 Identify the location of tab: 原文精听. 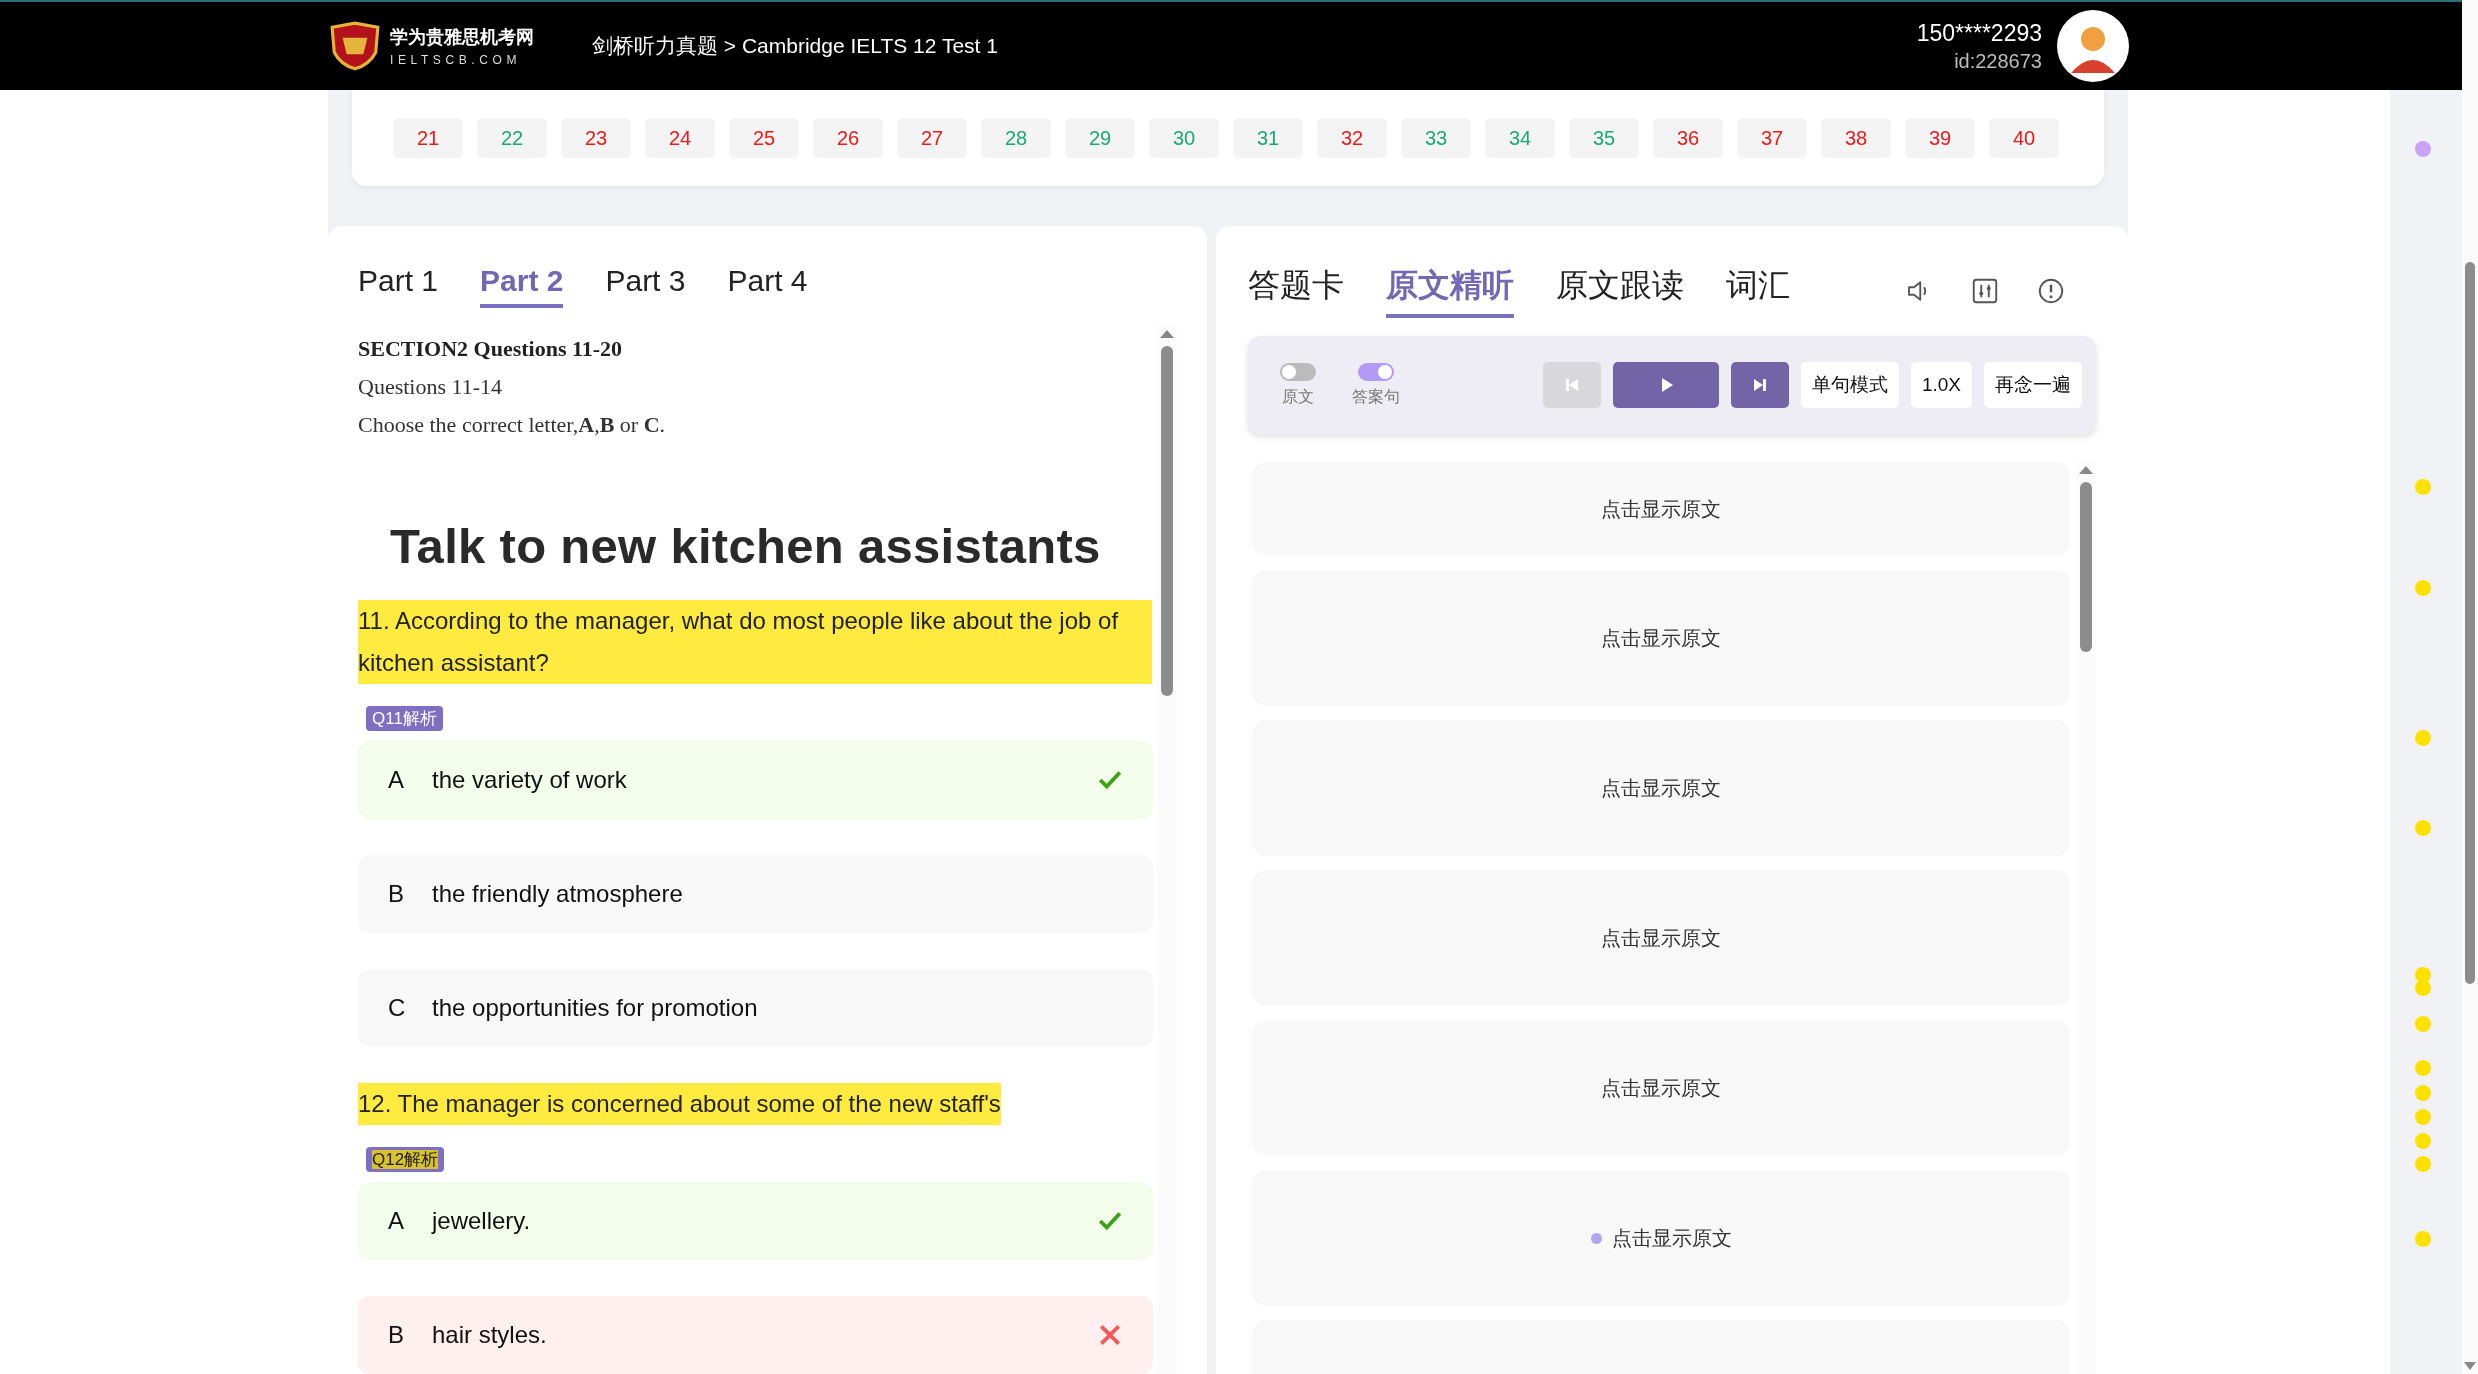
(1450, 291).